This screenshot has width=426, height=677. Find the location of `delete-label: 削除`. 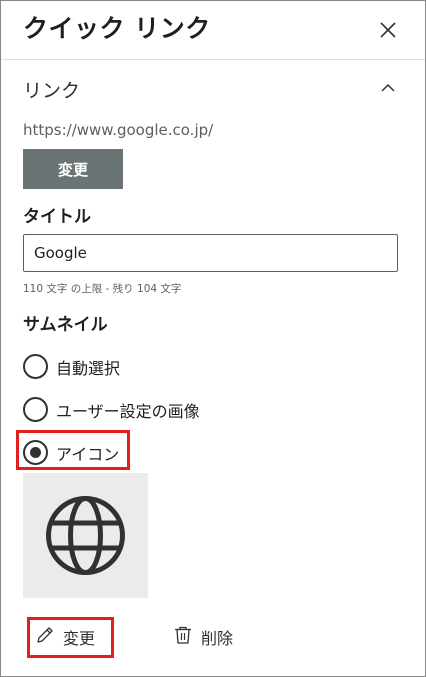

delete-label: 削除 is located at coordinates (217, 638).